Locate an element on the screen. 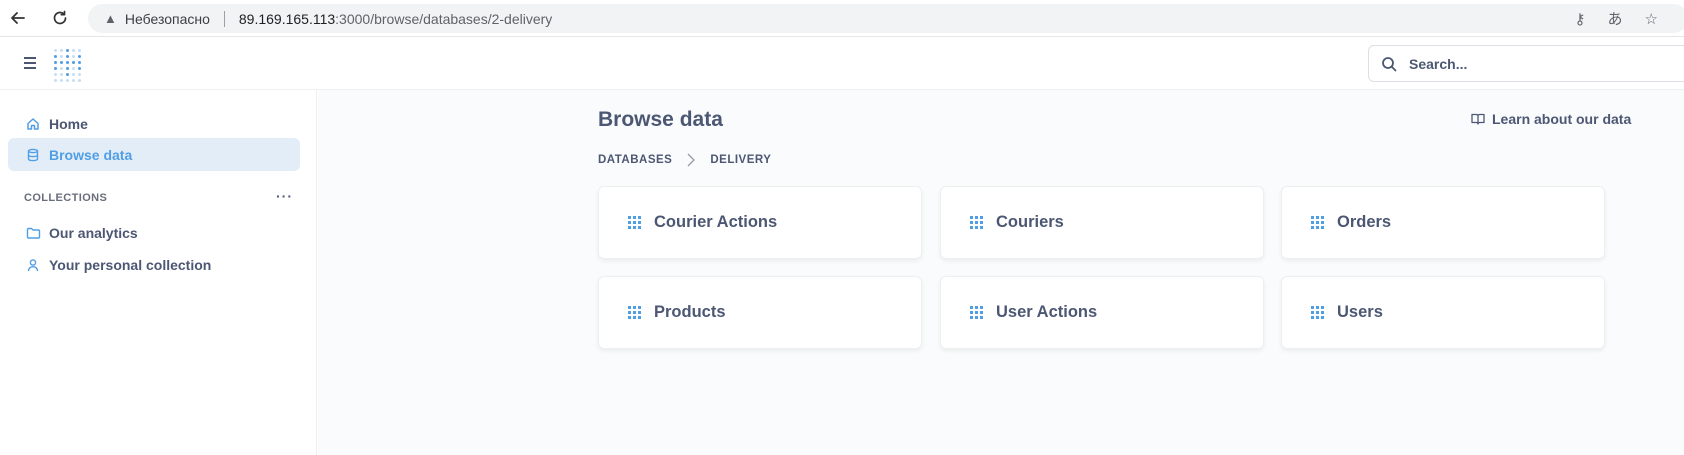 This screenshot has height=455, width=1684. url-path: :3000/browse/databases/2-delivery is located at coordinates (444, 18).